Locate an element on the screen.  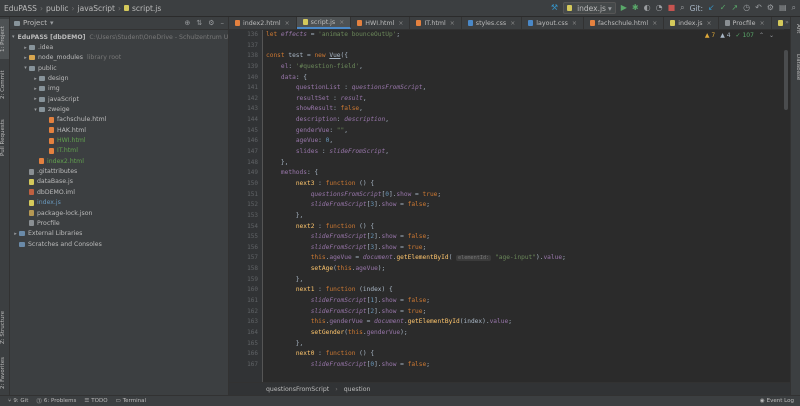
breadcrumb-item: question is located at coordinates (357, 389).